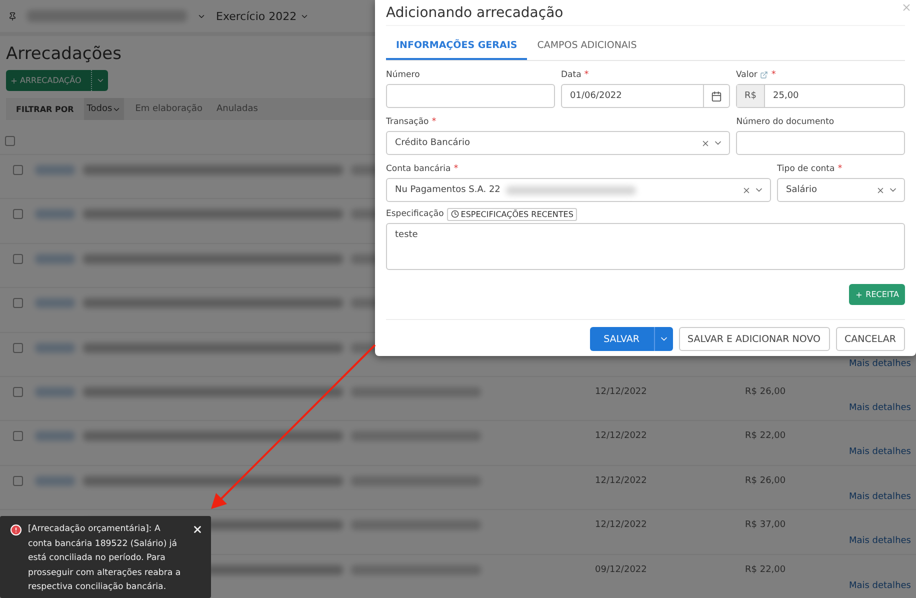 The height and width of the screenshot is (598, 916). What do you see at coordinates (820, 96) in the screenshot?
I see `amount-field: R$ 25,00` at bounding box center [820, 96].